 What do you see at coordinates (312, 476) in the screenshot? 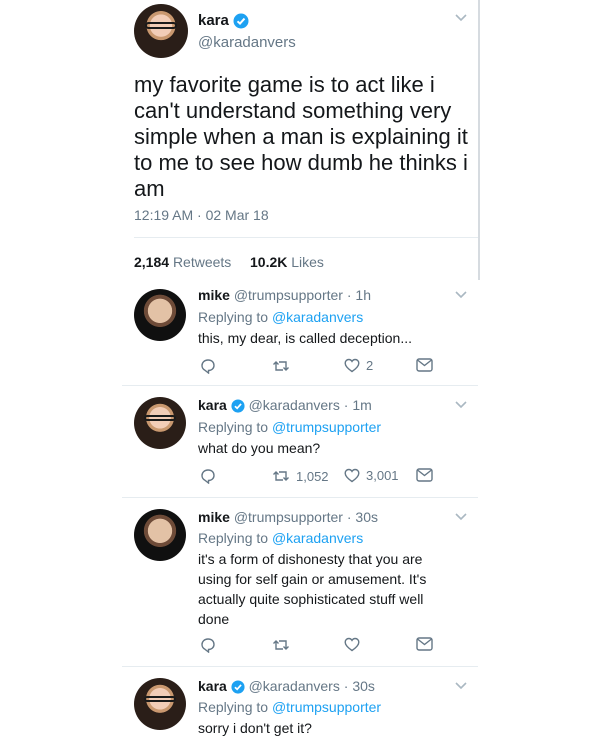
I see `retweet-count: 1,052` at bounding box center [312, 476].